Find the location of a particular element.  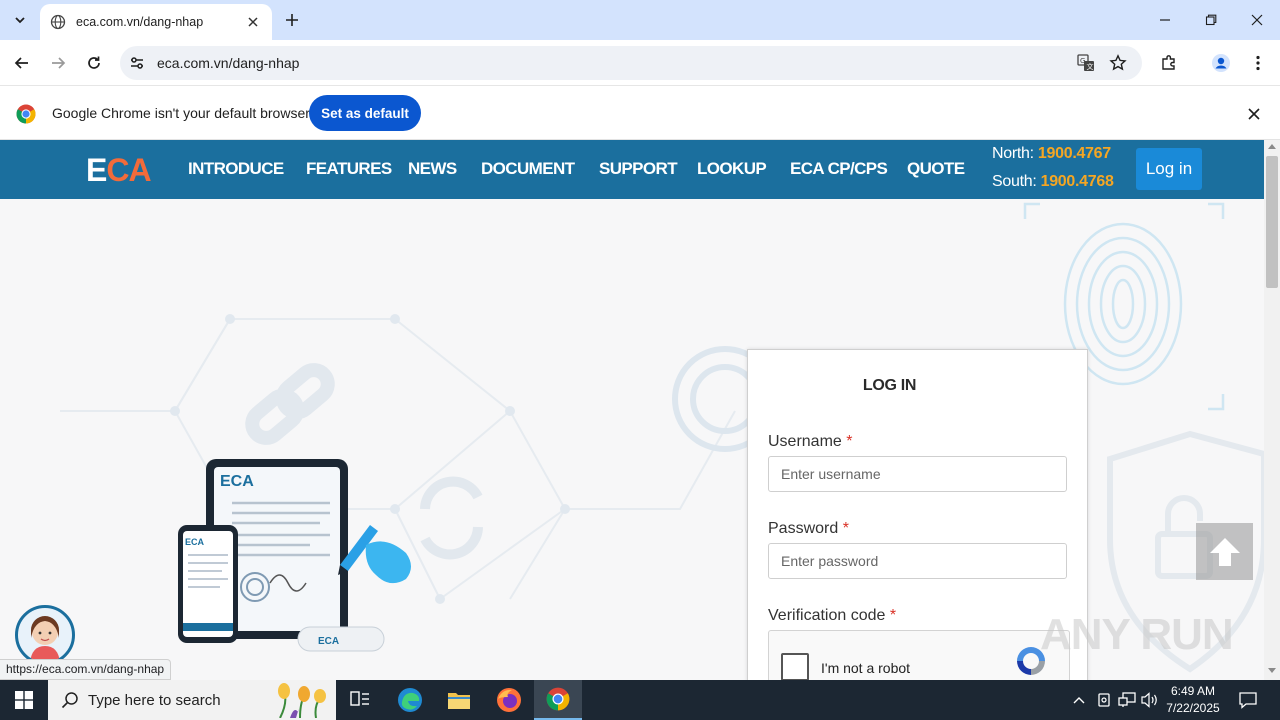

svg-text: G is located at coordinates (1082, 61).